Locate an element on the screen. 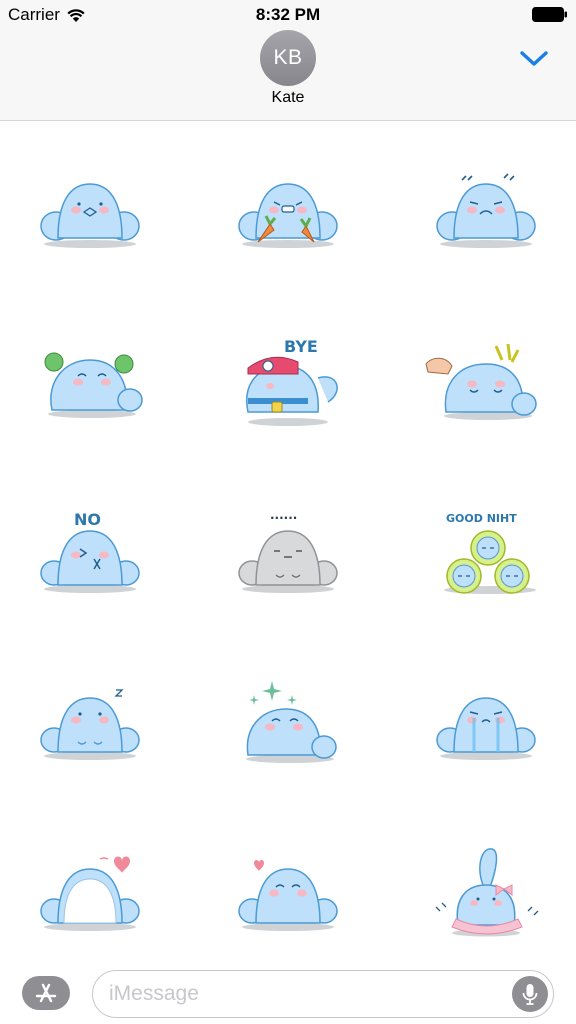 The image size is (576, 1024). microphone-button is located at coordinates (530, 994).